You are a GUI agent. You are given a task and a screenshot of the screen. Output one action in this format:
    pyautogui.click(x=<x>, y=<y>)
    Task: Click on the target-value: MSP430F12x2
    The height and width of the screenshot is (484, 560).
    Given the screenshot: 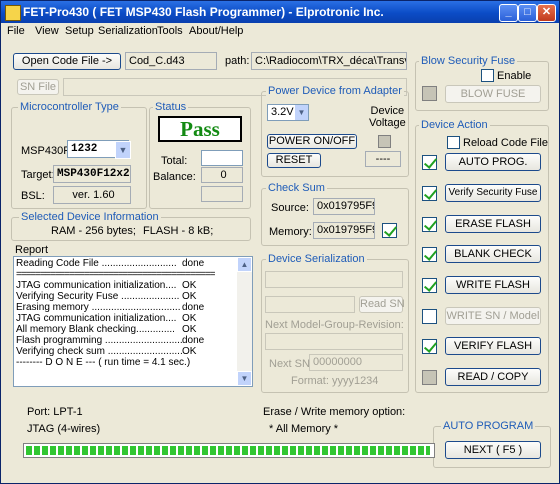 What is the action you would take?
    pyautogui.click(x=92, y=174)
    